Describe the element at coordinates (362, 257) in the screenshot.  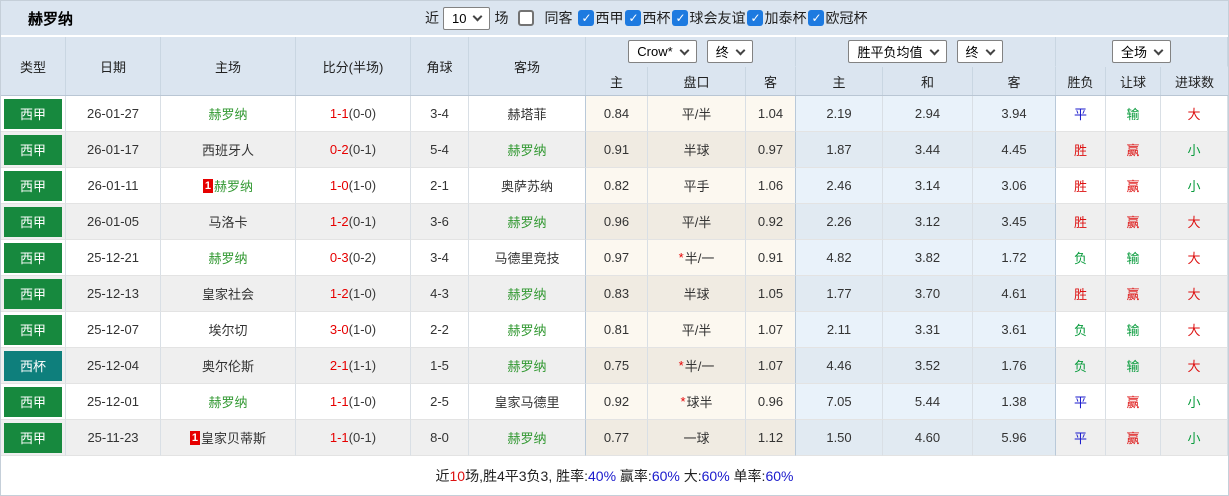
I see `halftime-score: (0-2)` at that location.